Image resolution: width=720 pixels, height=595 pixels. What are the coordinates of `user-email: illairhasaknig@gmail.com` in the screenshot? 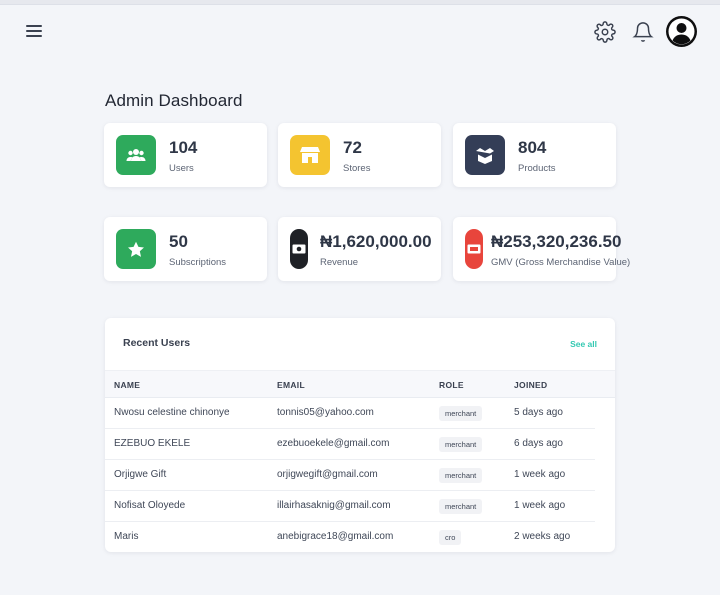 It's located at (334, 505).